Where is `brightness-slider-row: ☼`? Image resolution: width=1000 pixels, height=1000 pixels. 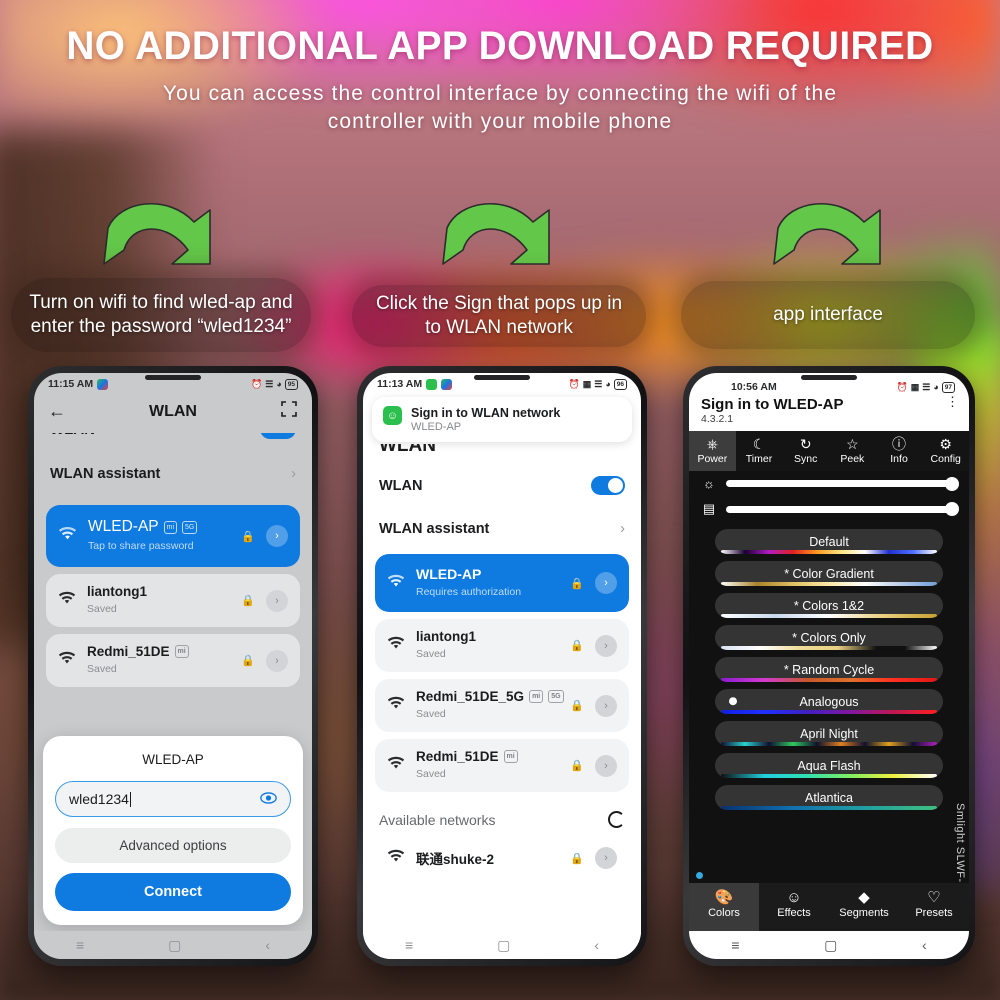
brightness-slider-row: ☼ is located at coordinates (829, 483).